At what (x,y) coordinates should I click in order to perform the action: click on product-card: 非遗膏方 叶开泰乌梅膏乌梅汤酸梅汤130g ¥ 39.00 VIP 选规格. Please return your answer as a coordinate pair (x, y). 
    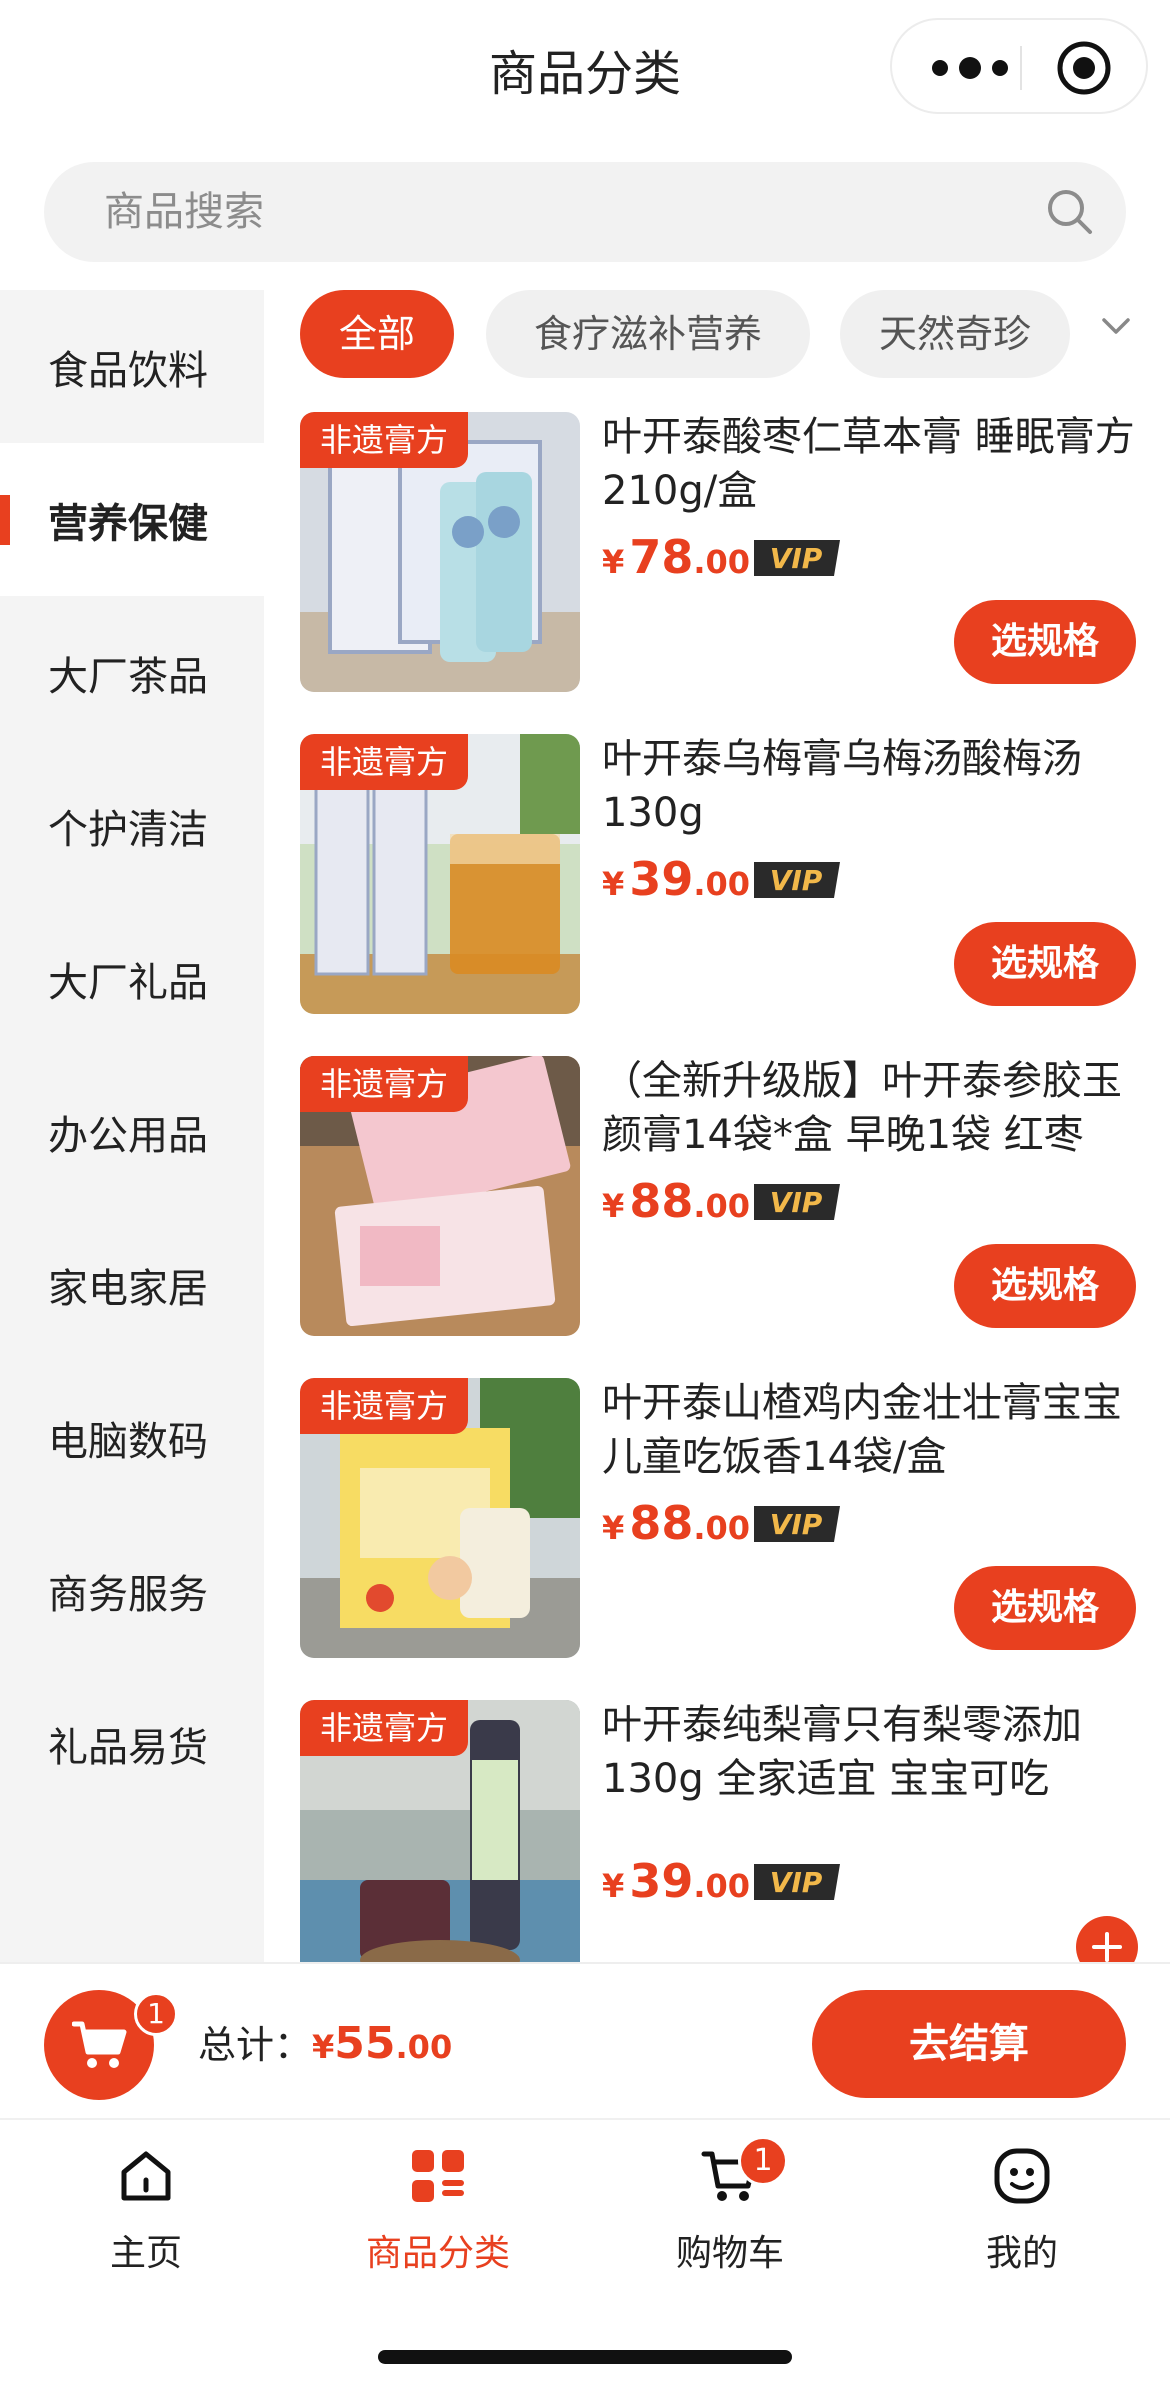
    Looking at the image, I should click on (717, 872).